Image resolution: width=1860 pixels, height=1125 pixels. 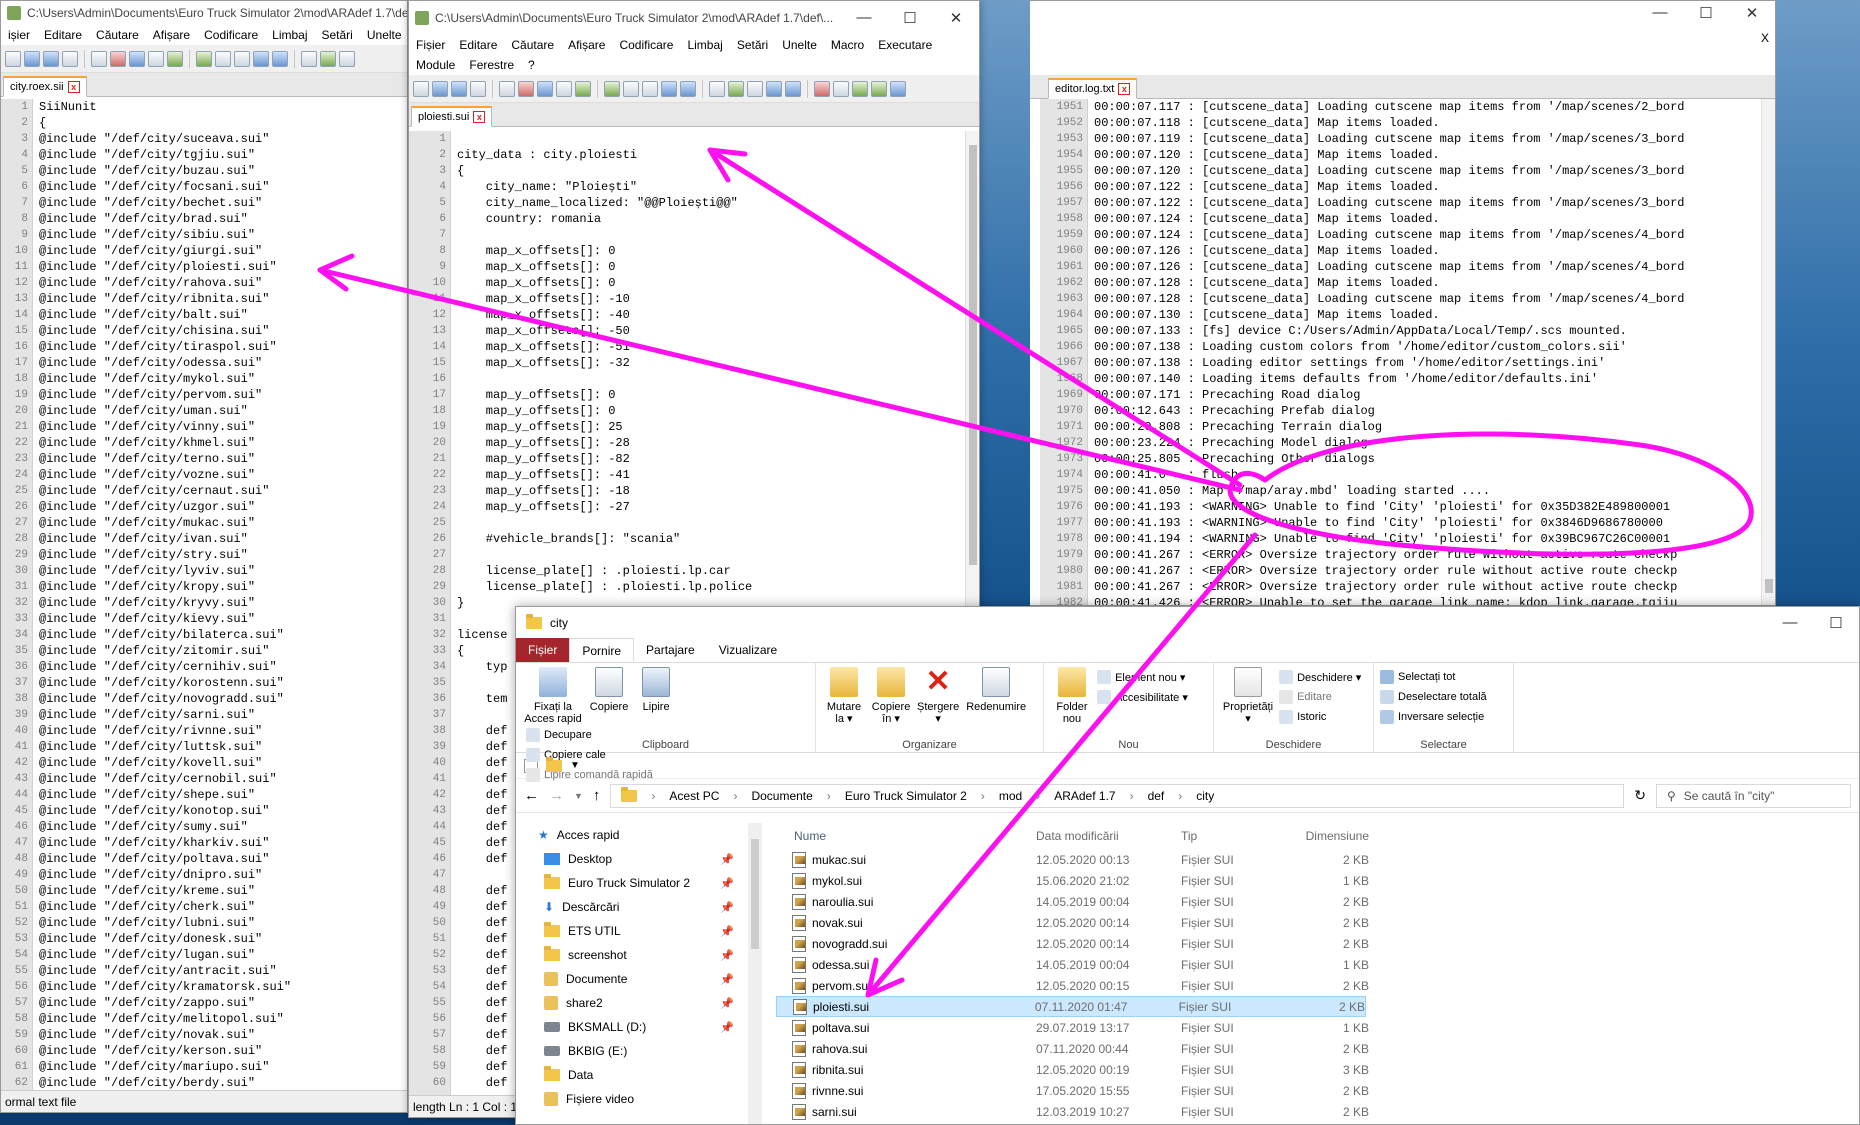 I want to click on close-document-x: X, so click(x=1765, y=38).